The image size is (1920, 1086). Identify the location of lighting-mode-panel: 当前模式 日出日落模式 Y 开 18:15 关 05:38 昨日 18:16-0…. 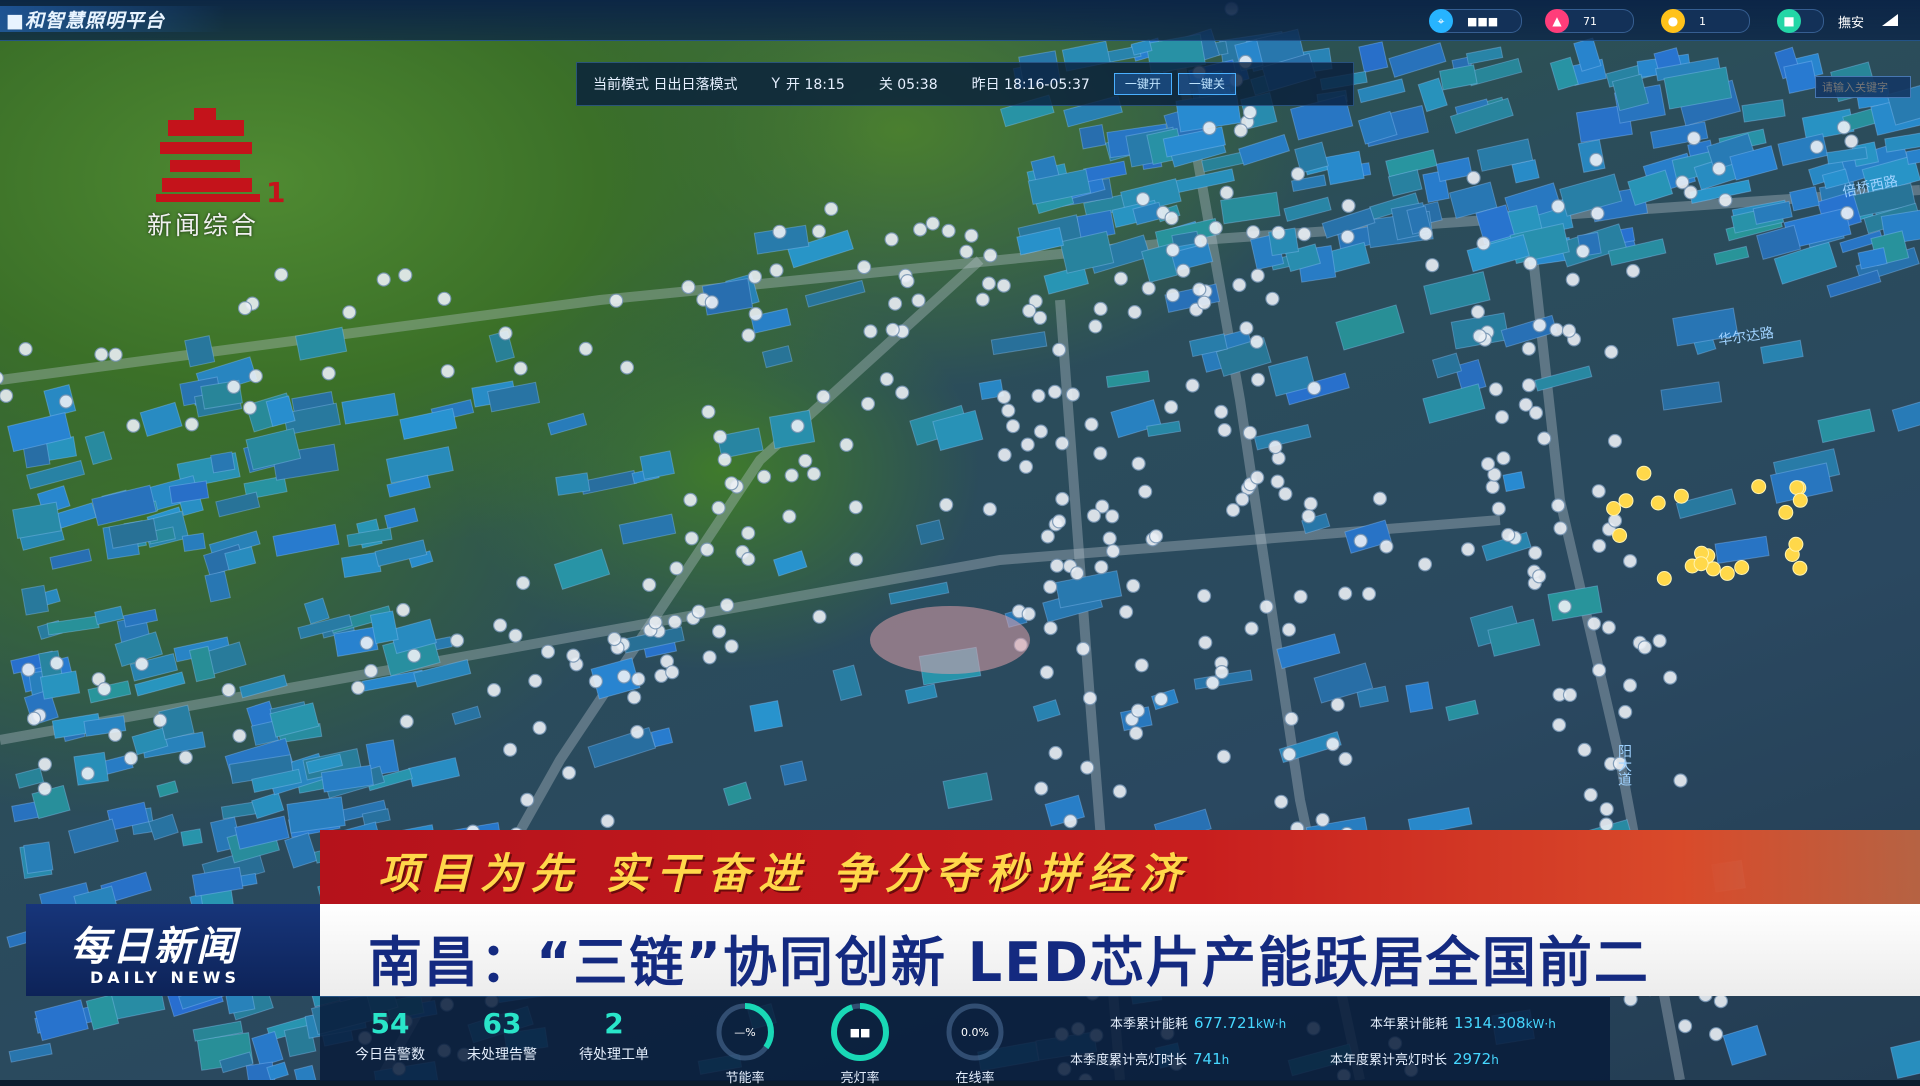
(965, 84).